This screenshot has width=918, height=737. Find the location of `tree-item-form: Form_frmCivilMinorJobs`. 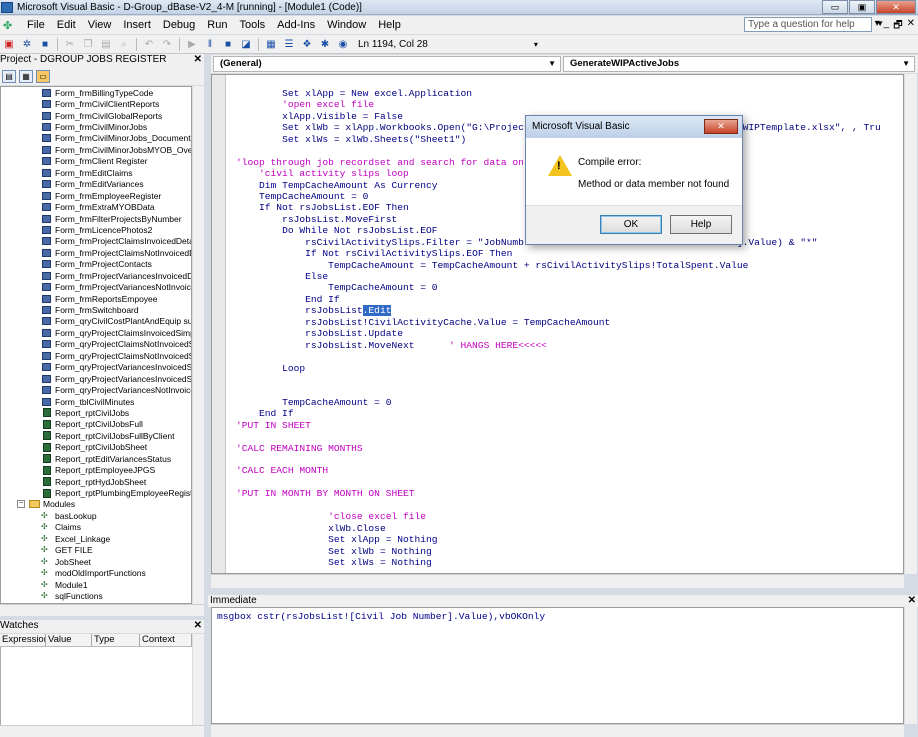

tree-item-form: Form_frmCivilMinorJobs is located at coordinates (96, 126).